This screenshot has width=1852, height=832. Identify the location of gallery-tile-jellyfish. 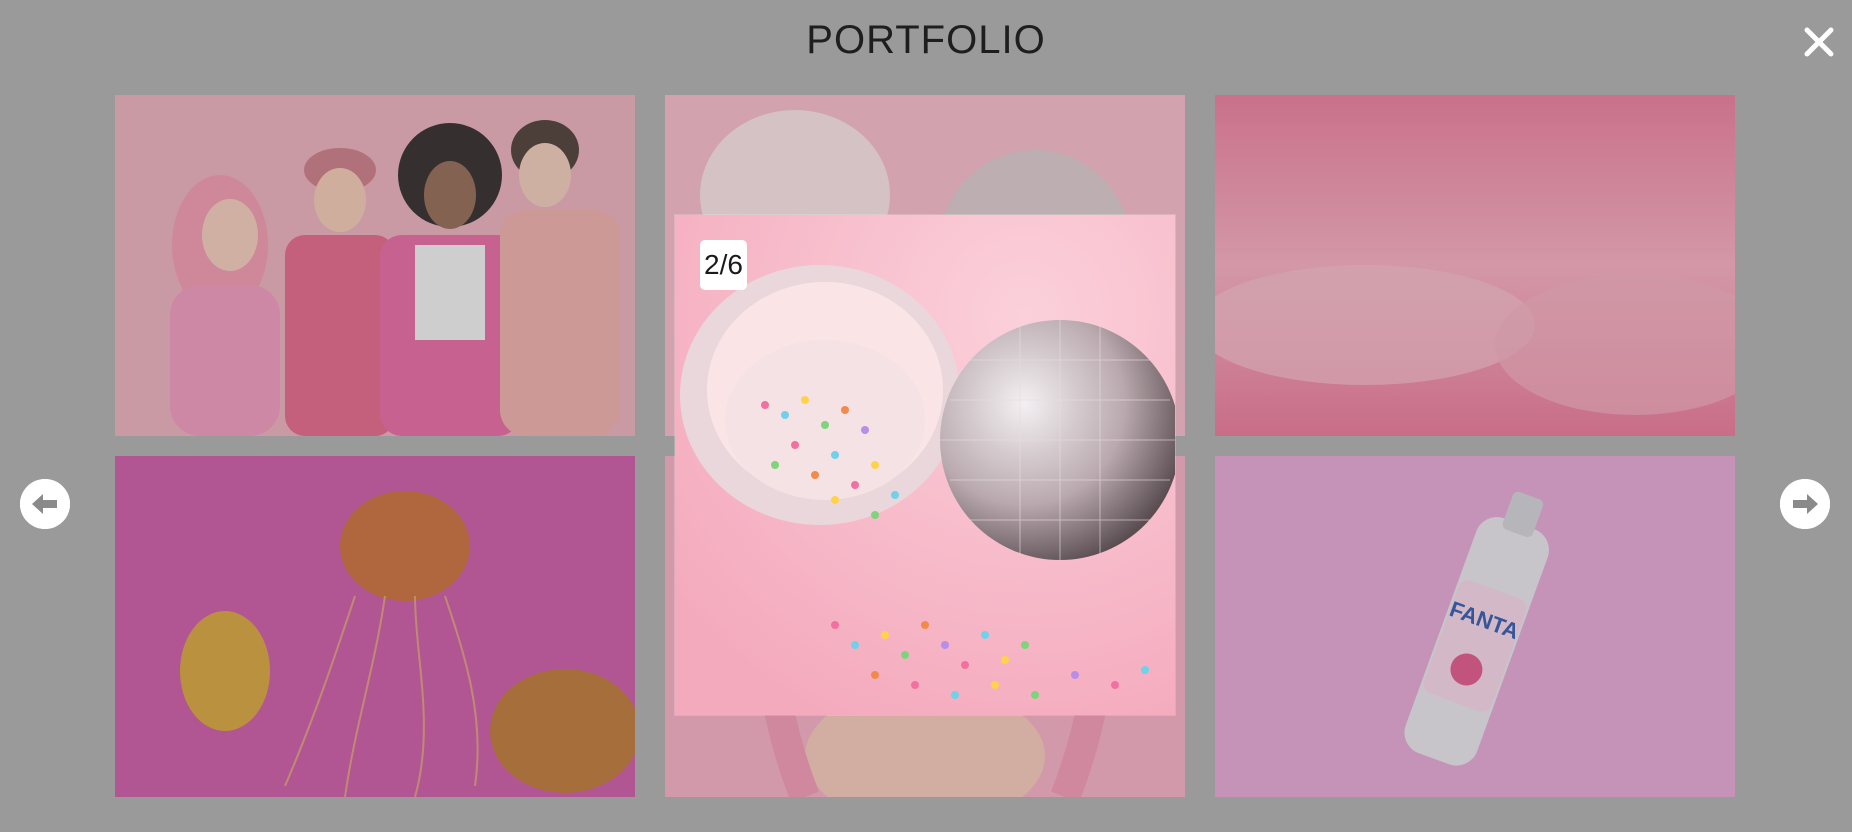
(375, 626).